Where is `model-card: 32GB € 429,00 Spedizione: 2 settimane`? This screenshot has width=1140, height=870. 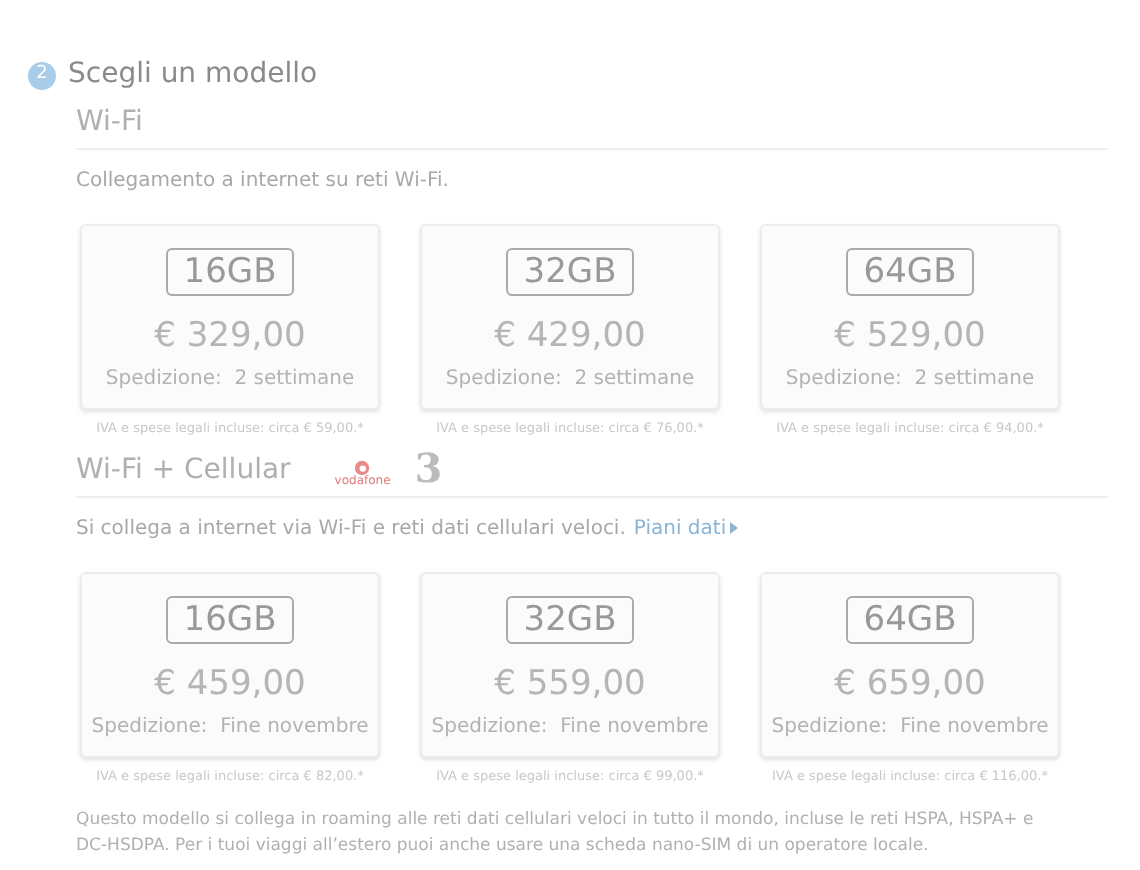 model-card: 32GB € 429,00 Spedizione: 2 settimane is located at coordinates (570, 317).